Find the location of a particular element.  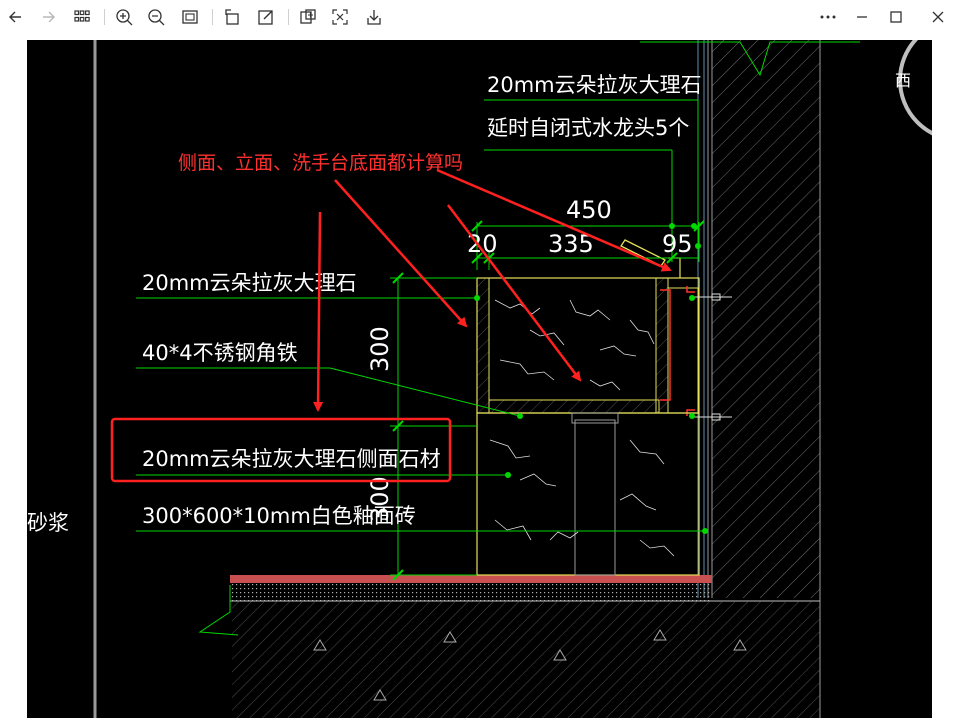

direction-label: 西 is located at coordinates (903, 80).